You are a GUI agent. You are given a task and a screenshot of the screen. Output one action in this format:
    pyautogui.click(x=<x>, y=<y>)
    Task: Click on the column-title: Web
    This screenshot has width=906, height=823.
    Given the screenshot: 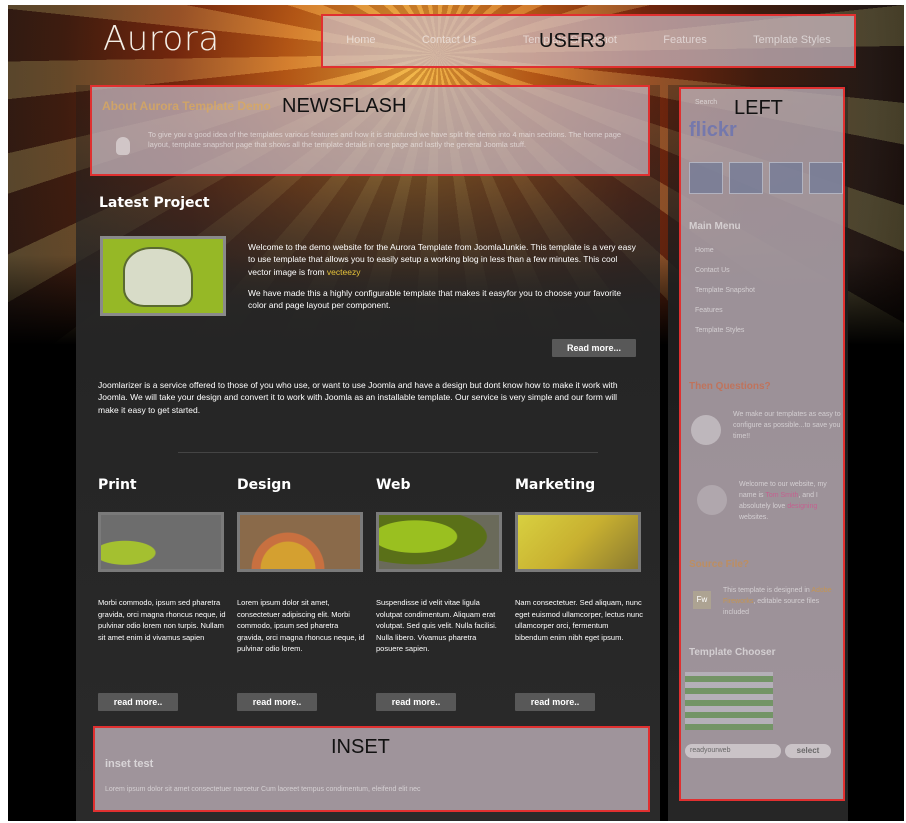 What is the action you would take?
    pyautogui.click(x=393, y=485)
    